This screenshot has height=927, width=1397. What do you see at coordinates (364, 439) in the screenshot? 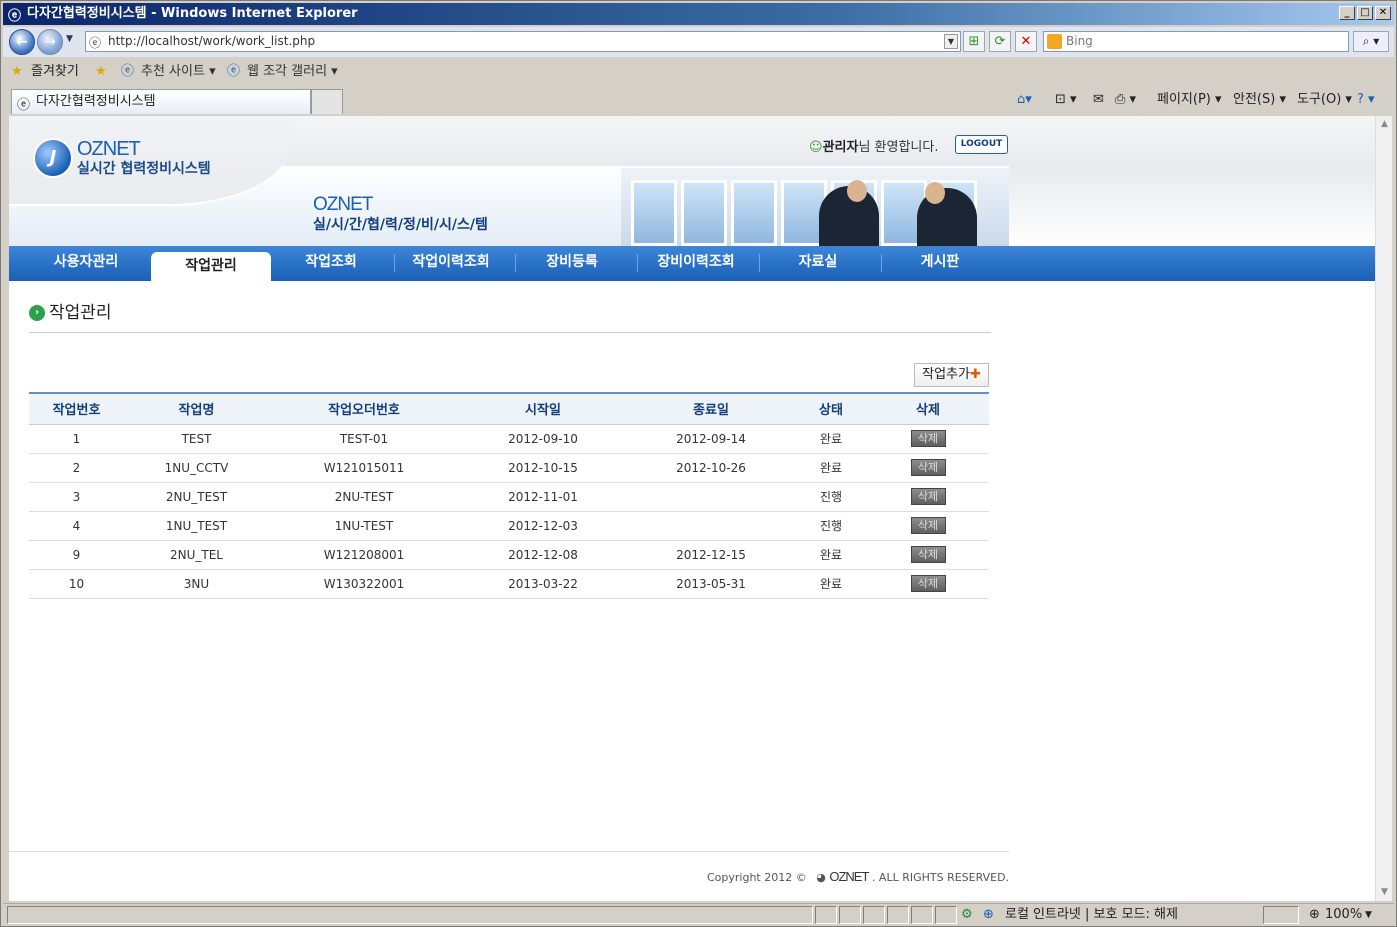
I see `cell-order-no: TEST-01` at bounding box center [364, 439].